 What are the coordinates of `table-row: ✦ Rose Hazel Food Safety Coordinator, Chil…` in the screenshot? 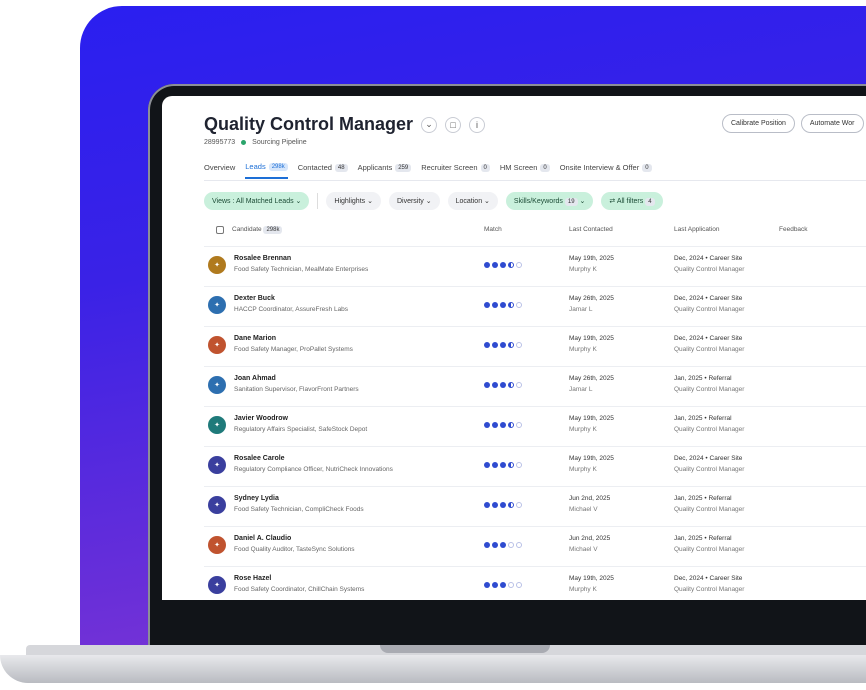 It's located at (535, 583).